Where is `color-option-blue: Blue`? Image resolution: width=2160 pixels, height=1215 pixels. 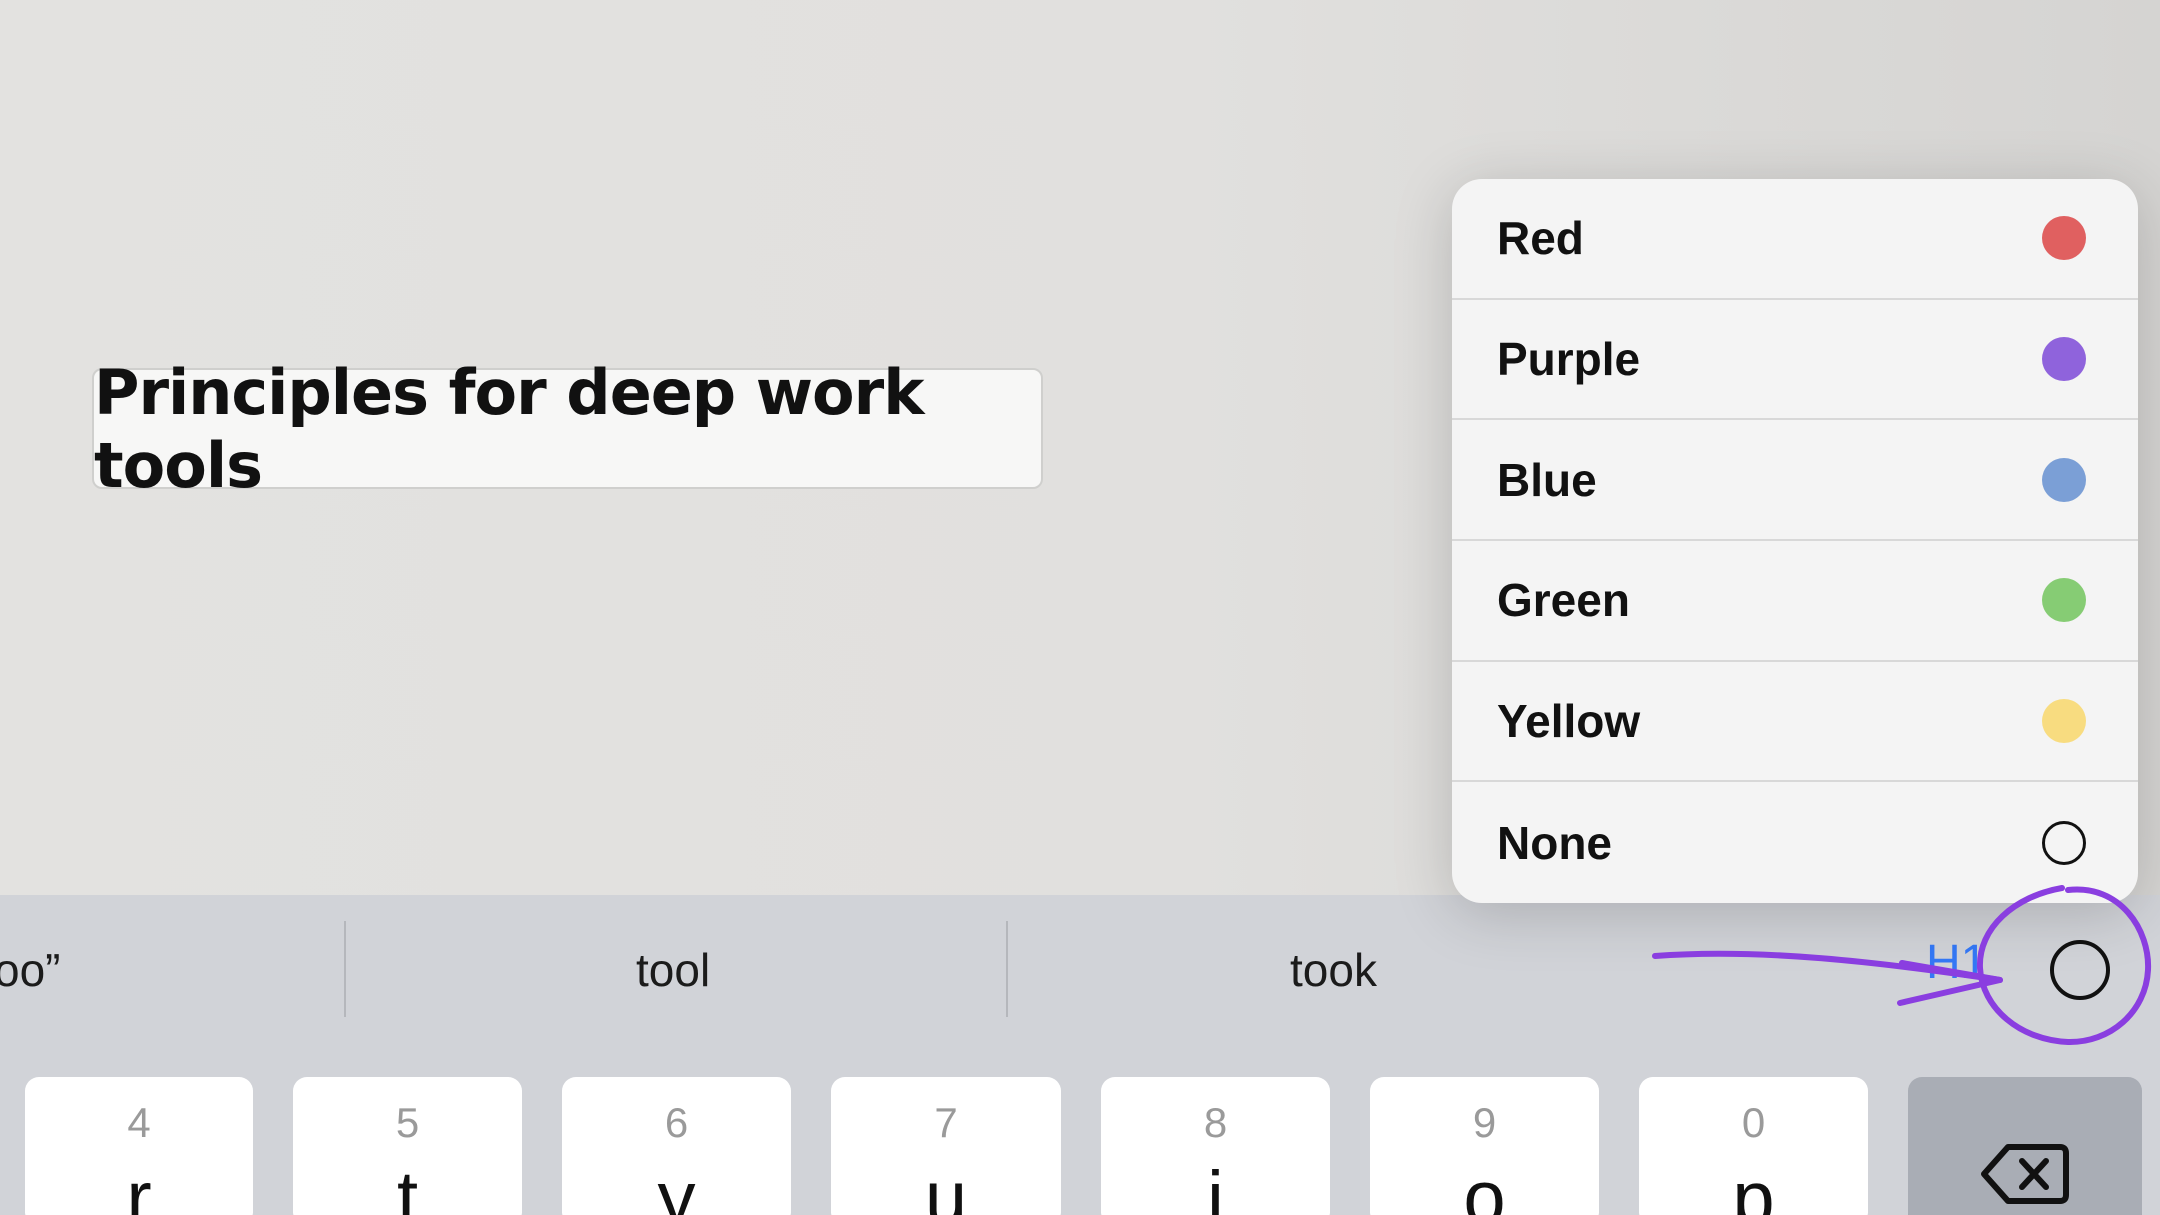 color-option-blue: Blue is located at coordinates (1795, 481).